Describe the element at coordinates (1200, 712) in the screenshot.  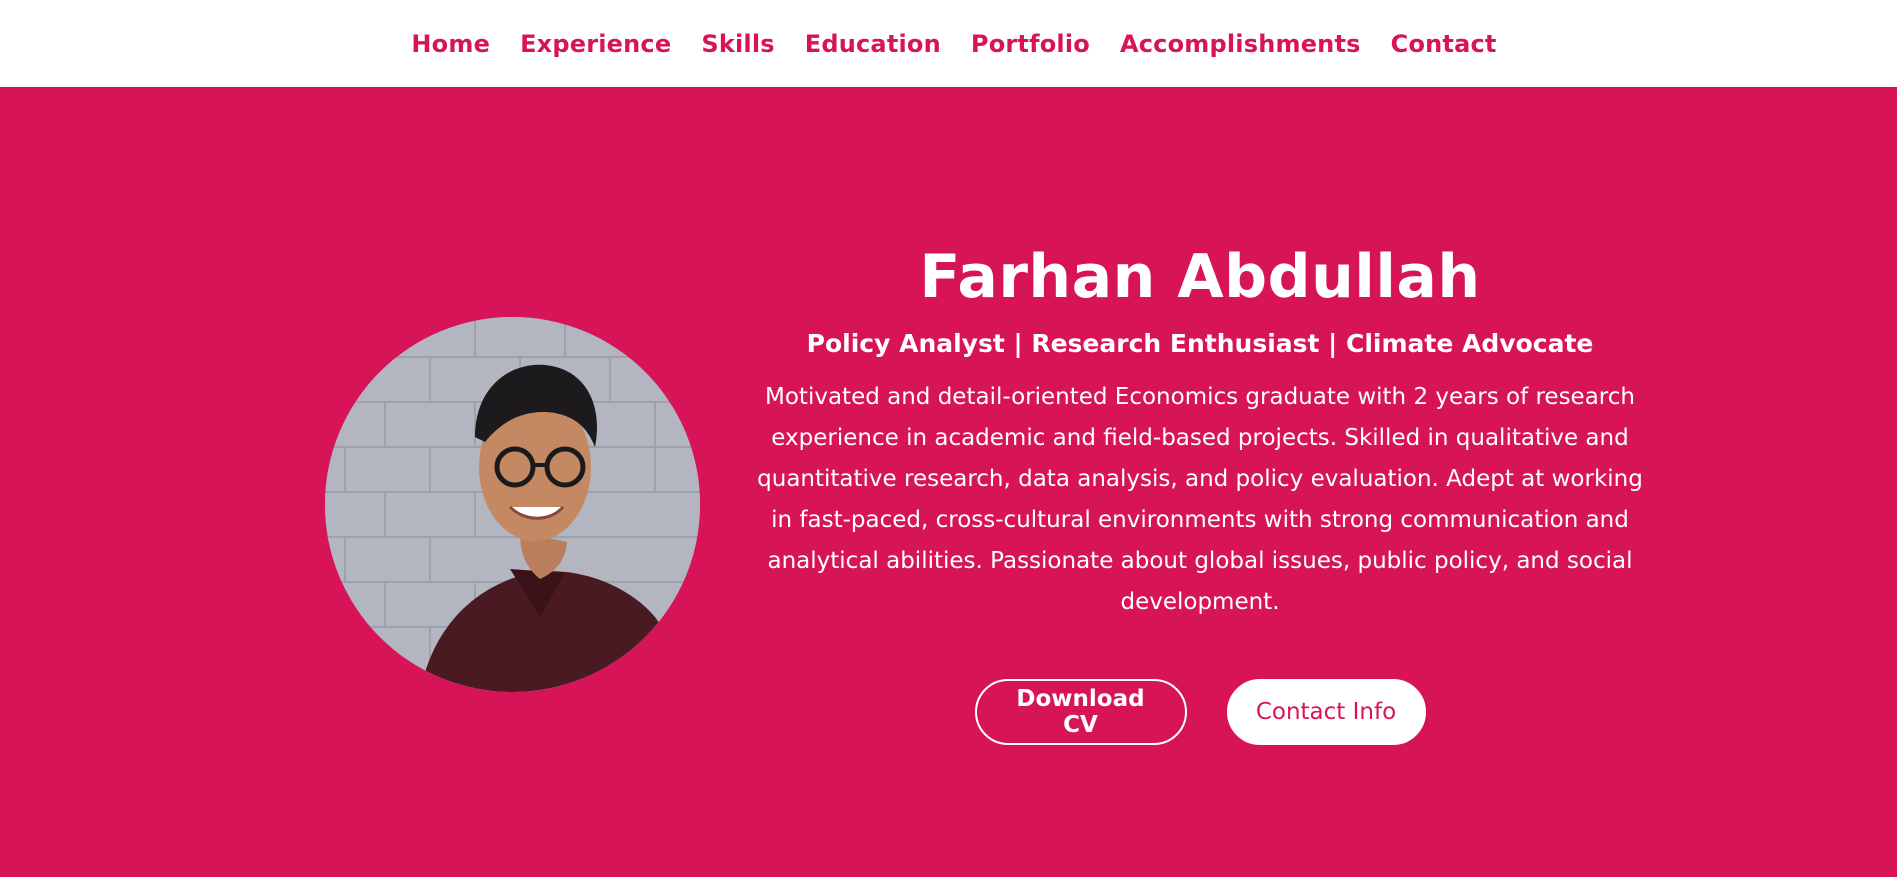
I see `hero-actions: Download CV Contact Info` at that location.